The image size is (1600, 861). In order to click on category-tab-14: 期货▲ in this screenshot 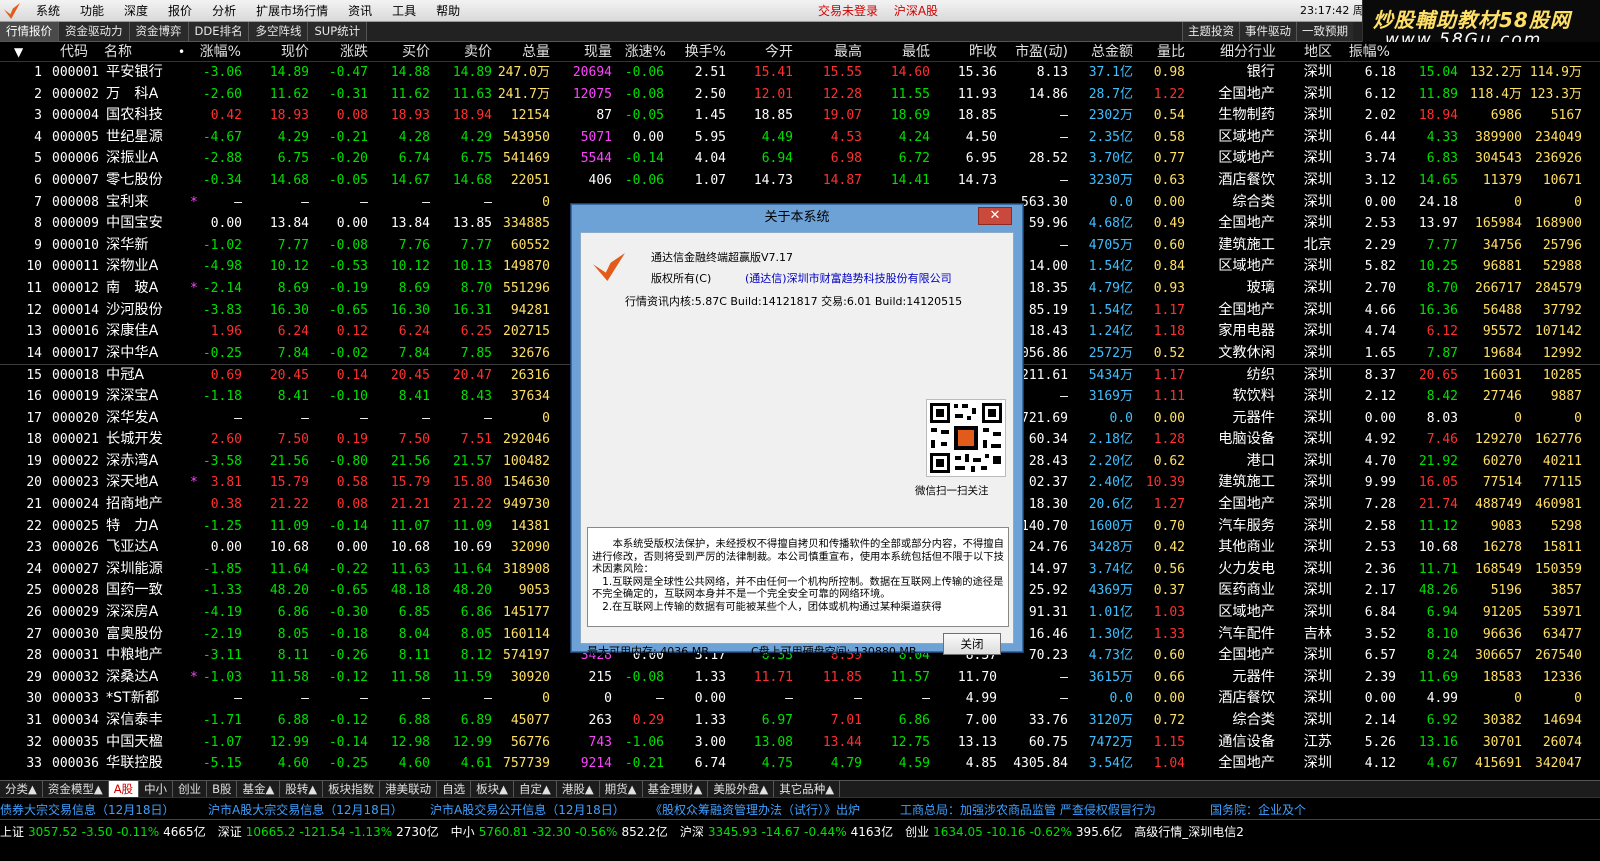, I will do `click(621, 789)`.